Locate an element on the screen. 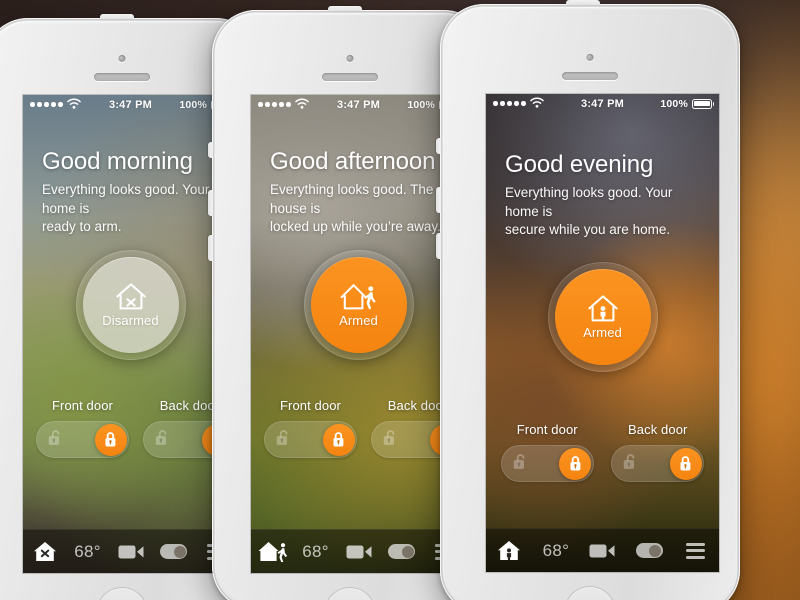 The width and height of the screenshot is (800, 600). arm-state-label: Disarmed is located at coordinates (130, 320).